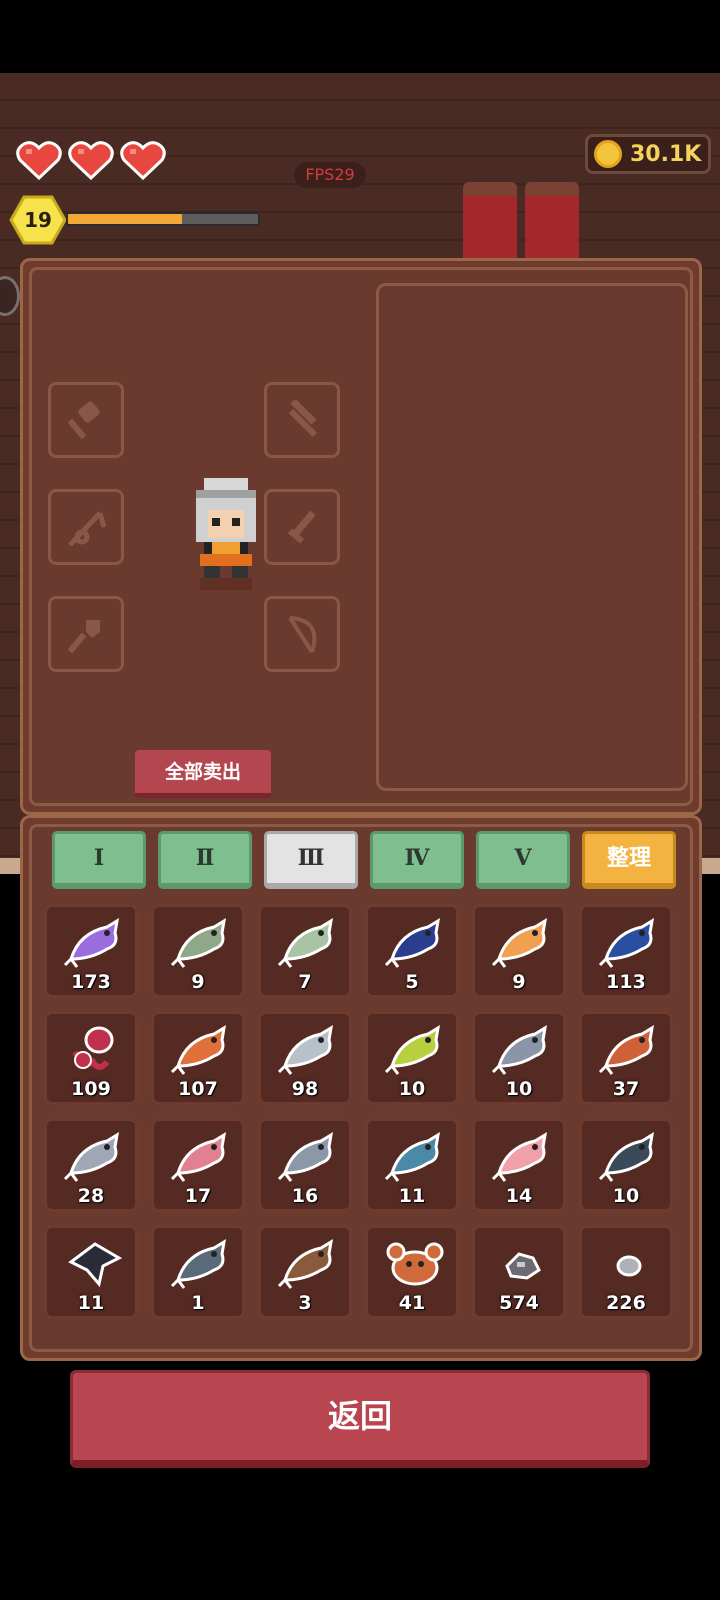  I want to click on item-count: 107, so click(198, 1089).